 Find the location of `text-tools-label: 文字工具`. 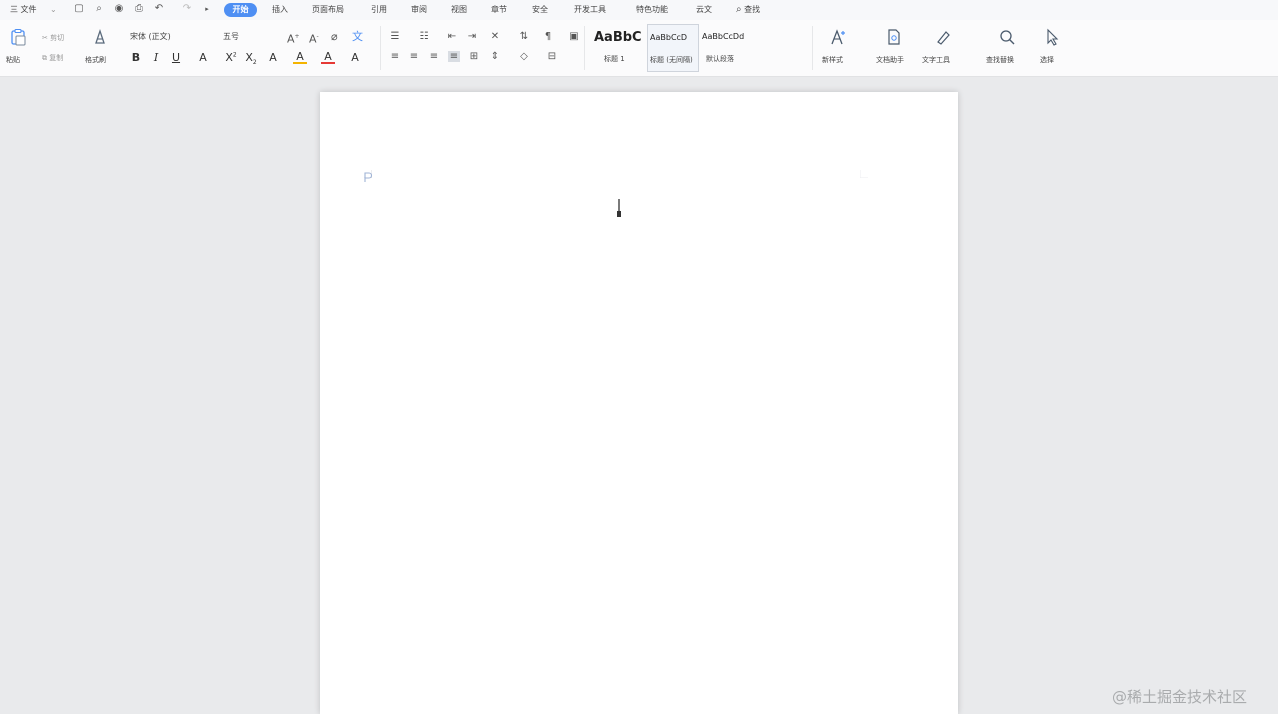

text-tools-label: 文字工具 is located at coordinates (936, 60).